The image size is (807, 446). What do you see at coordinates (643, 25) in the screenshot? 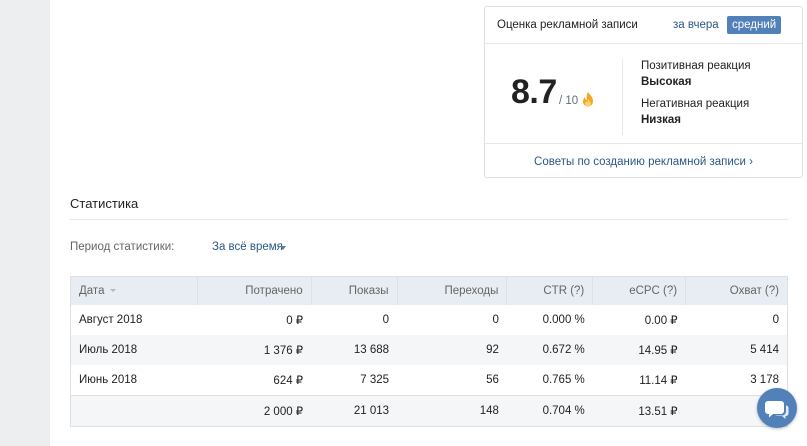
I see `rating-card-header: Оценка рекламной записи за вчера средний` at bounding box center [643, 25].